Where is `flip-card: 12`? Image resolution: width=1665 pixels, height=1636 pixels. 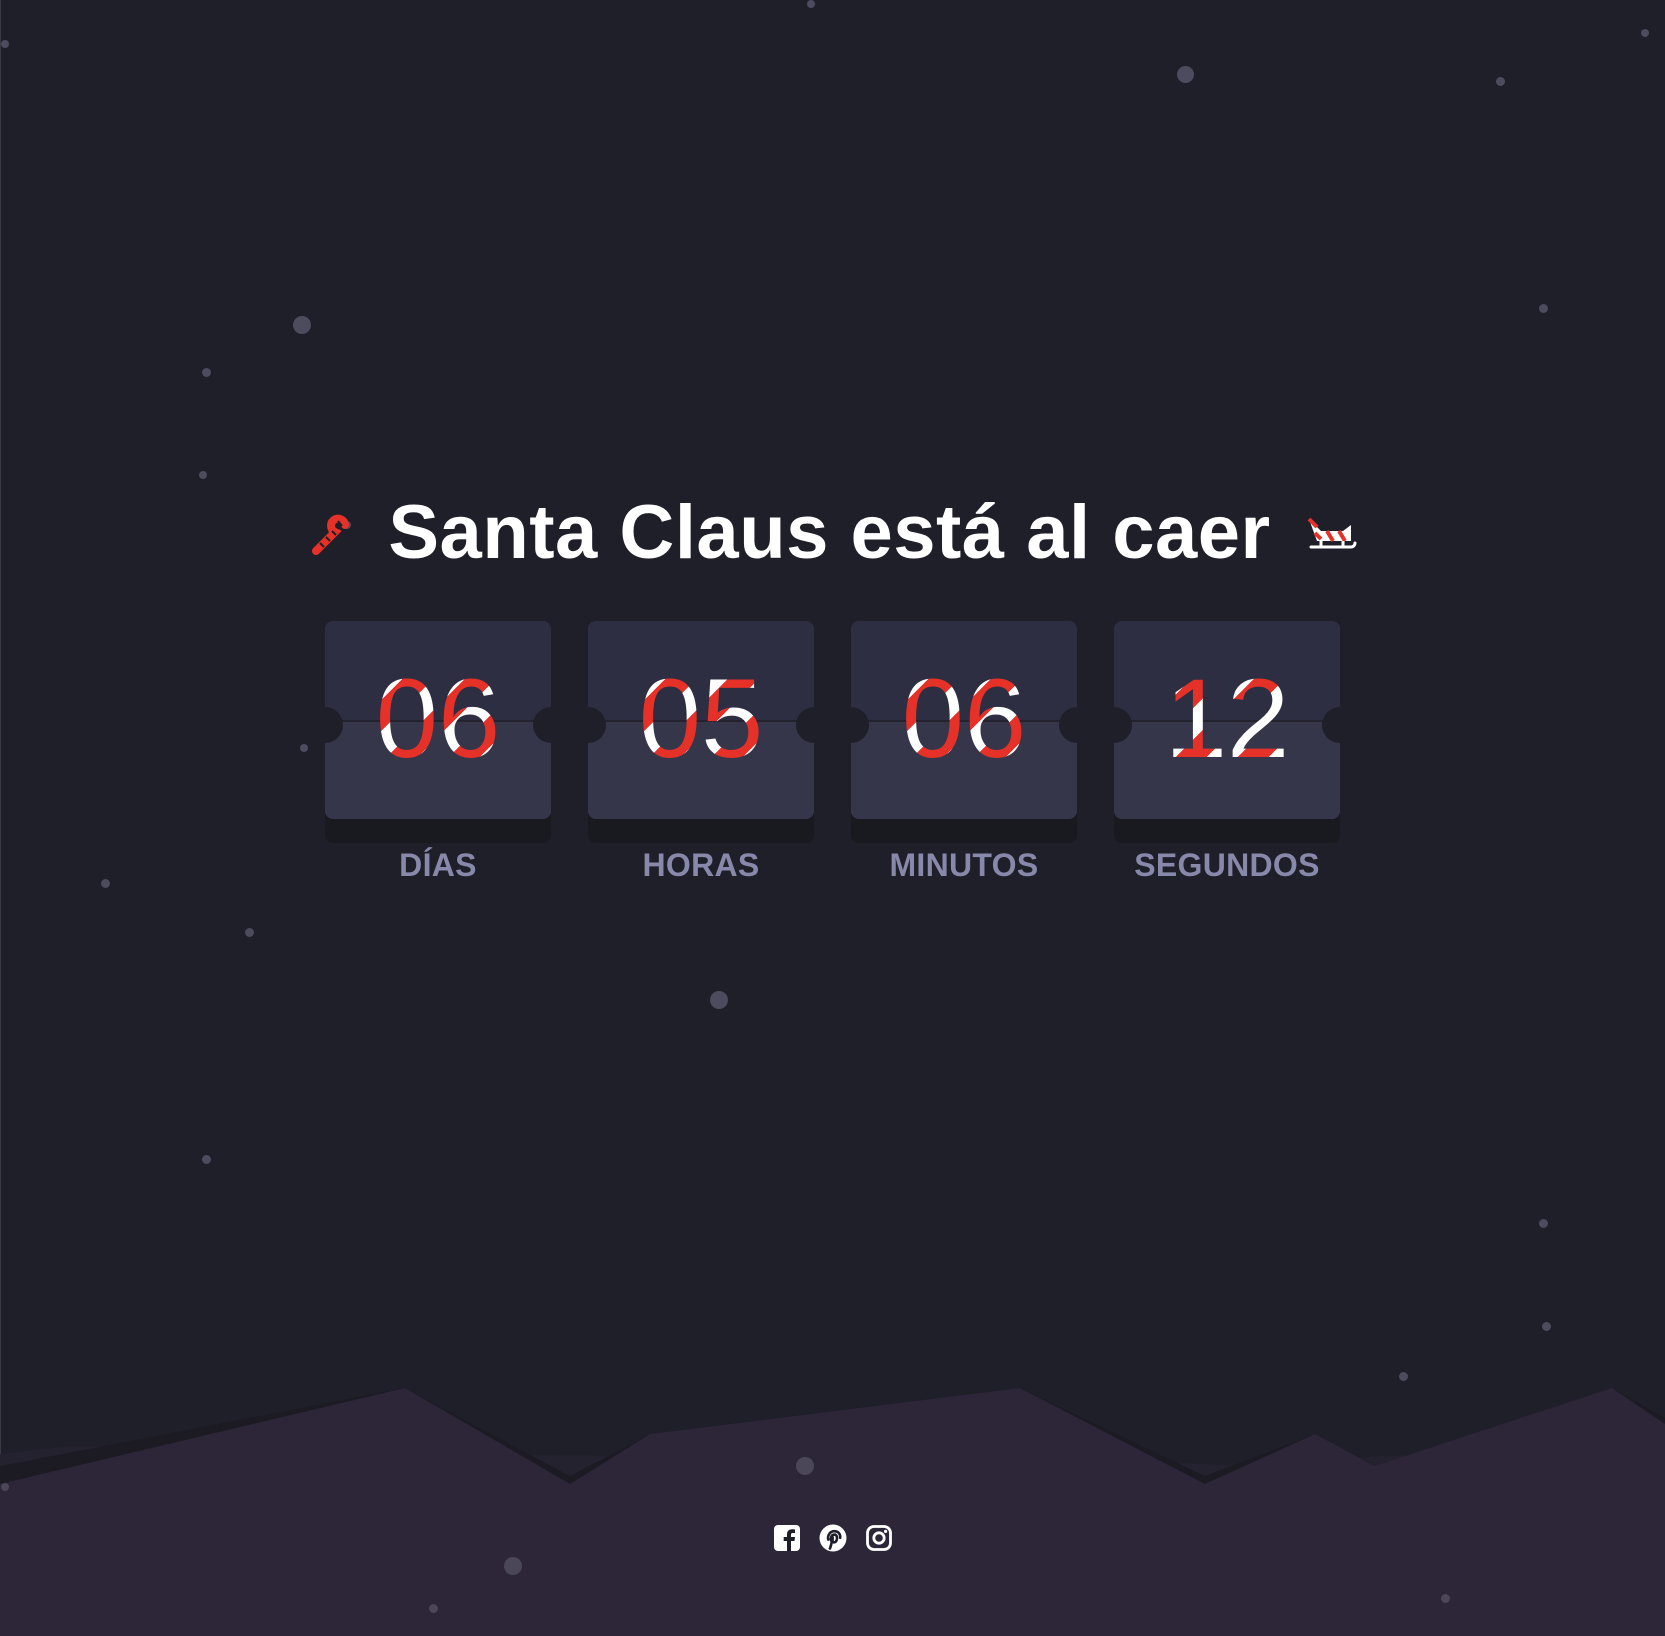 flip-card: 12 is located at coordinates (1227, 720).